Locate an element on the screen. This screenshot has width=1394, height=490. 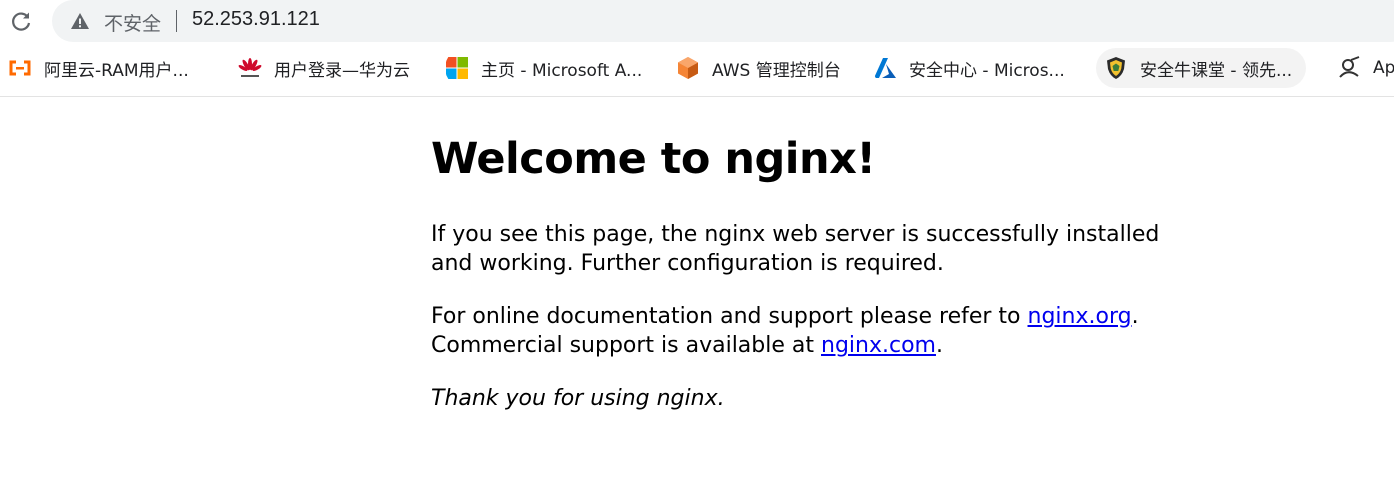
url-text: 52.253.91.121 is located at coordinates (256, 19).